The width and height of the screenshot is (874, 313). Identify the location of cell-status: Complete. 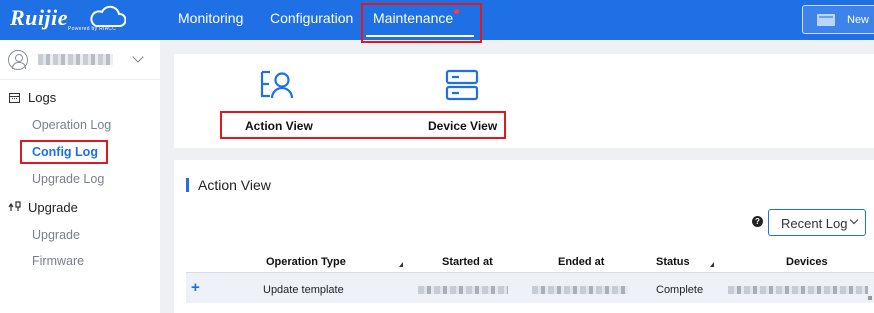
(680, 290).